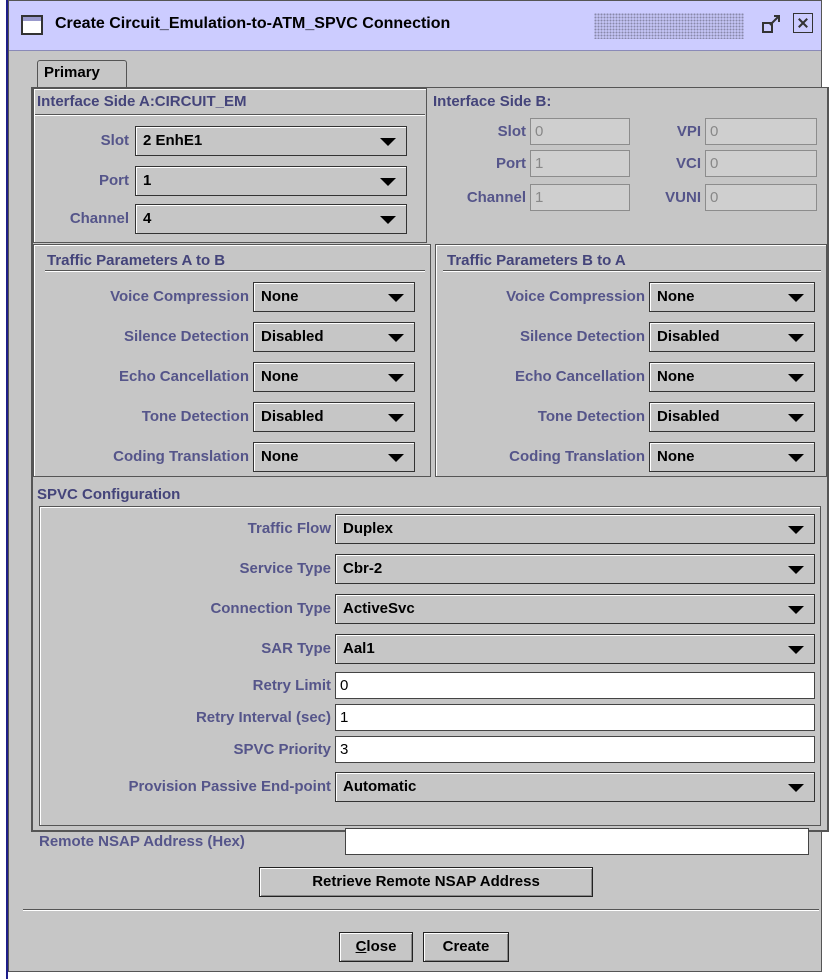 The width and height of the screenshot is (830, 979). Describe the element at coordinates (732, 297) in the screenshot. I see `ba-voice-compression-select: None` at that location.